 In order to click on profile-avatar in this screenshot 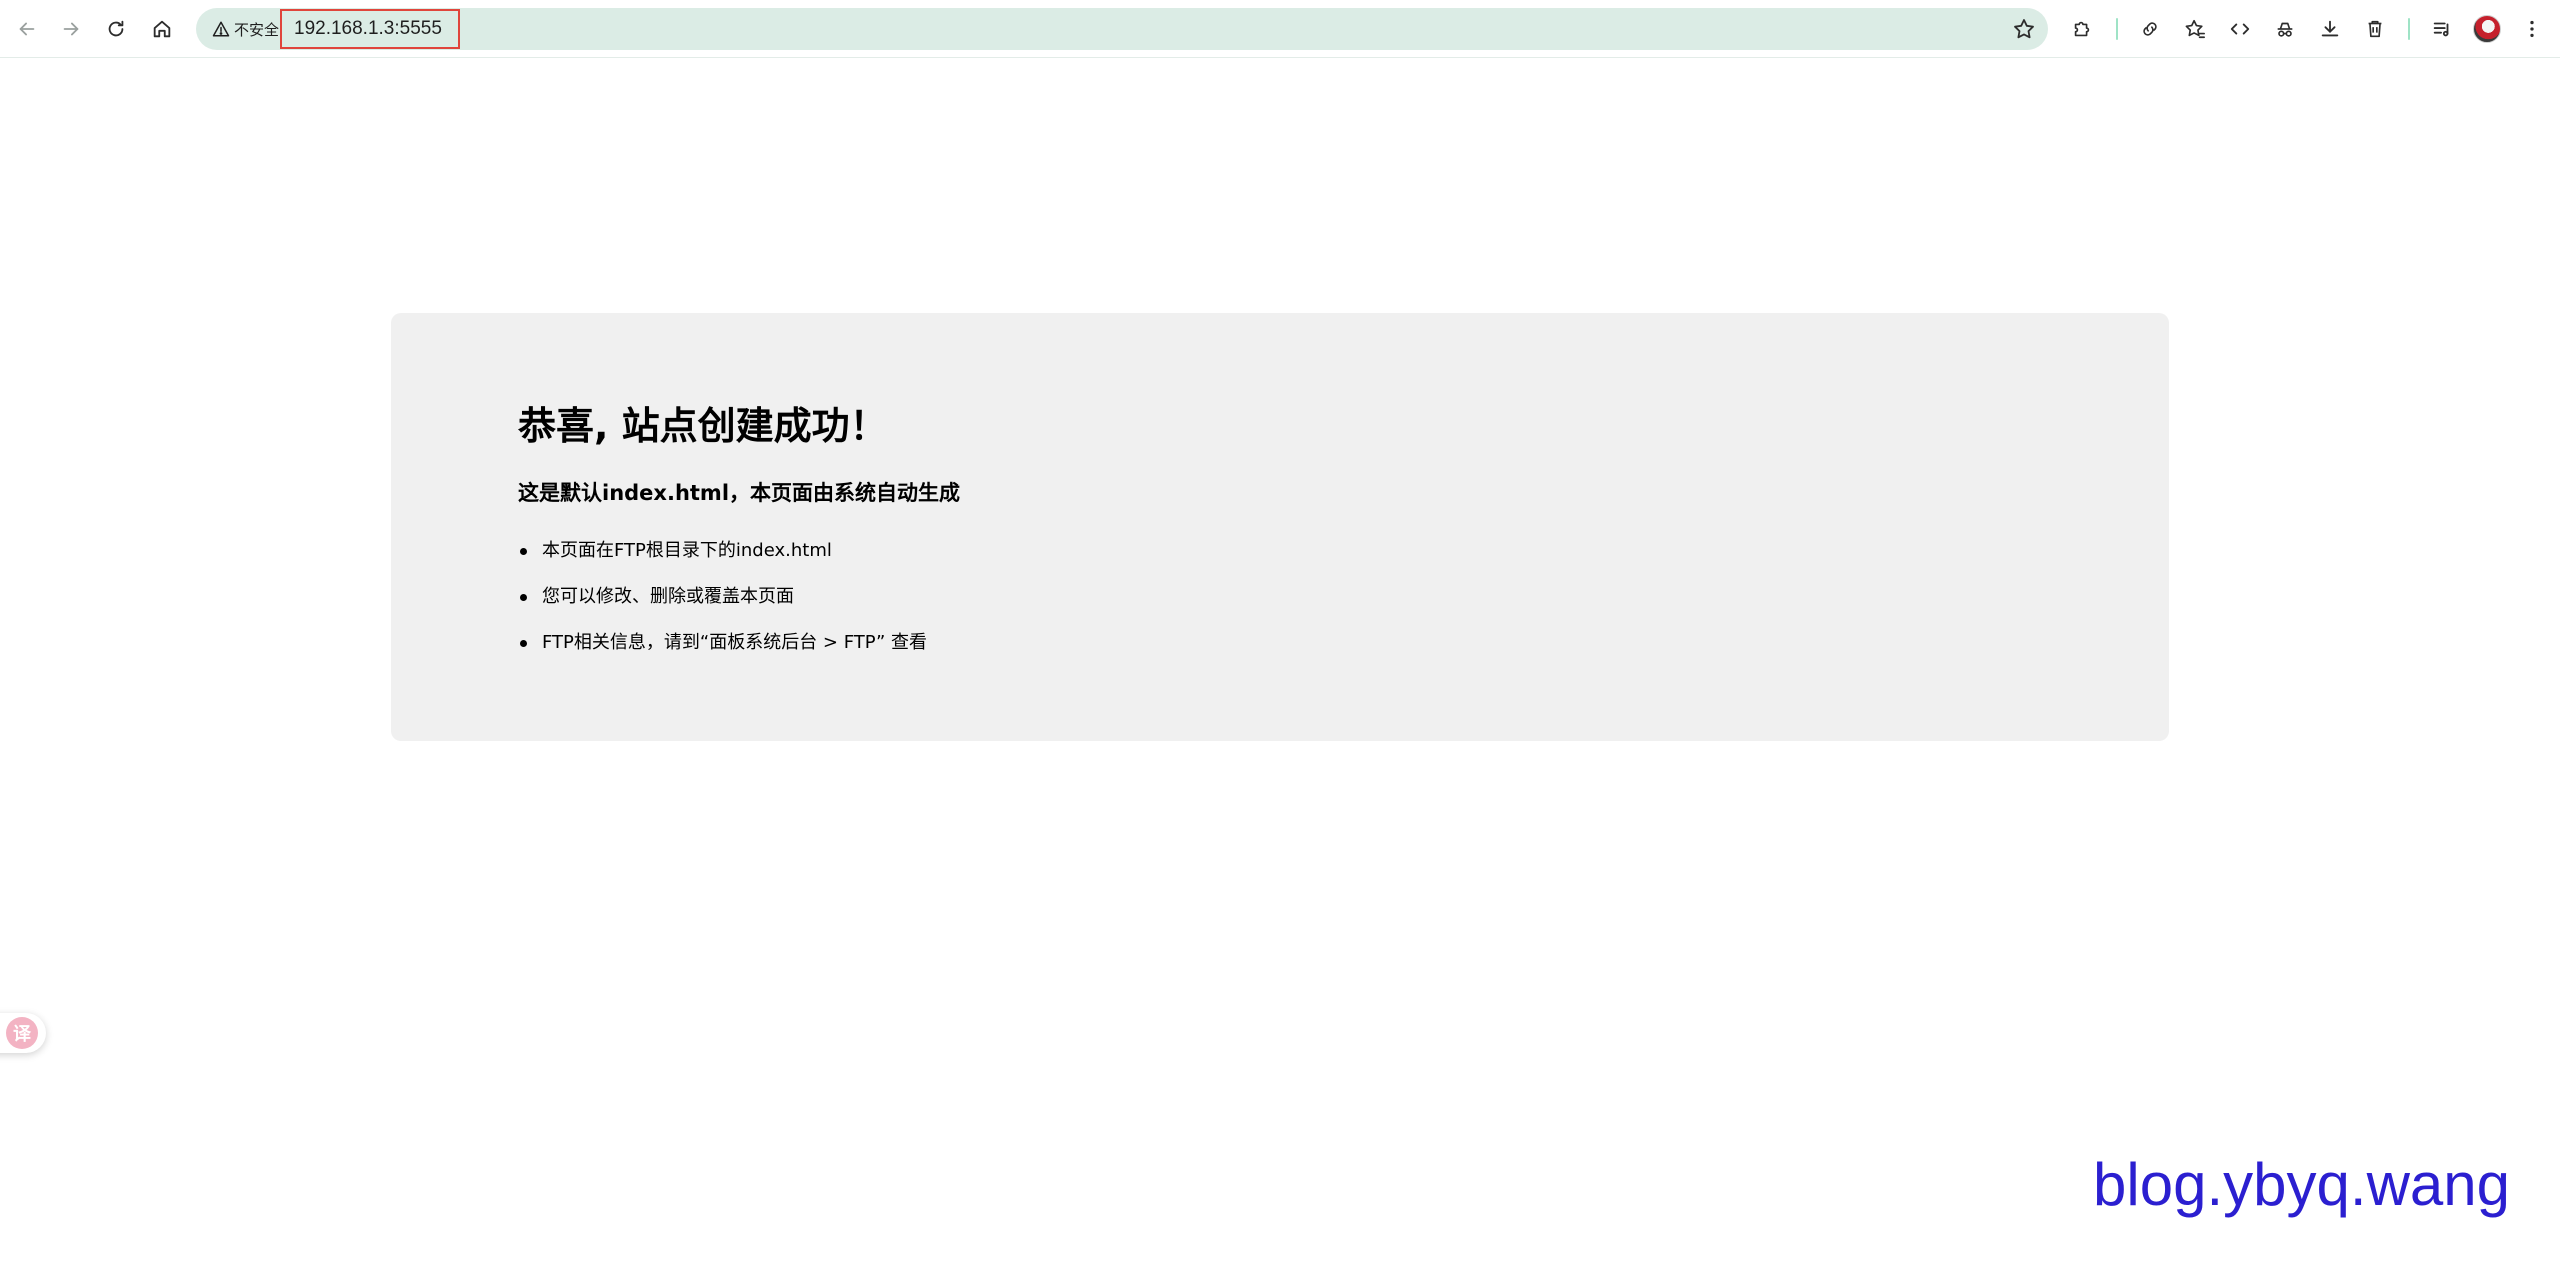, I will do `click(2487, 29)`.